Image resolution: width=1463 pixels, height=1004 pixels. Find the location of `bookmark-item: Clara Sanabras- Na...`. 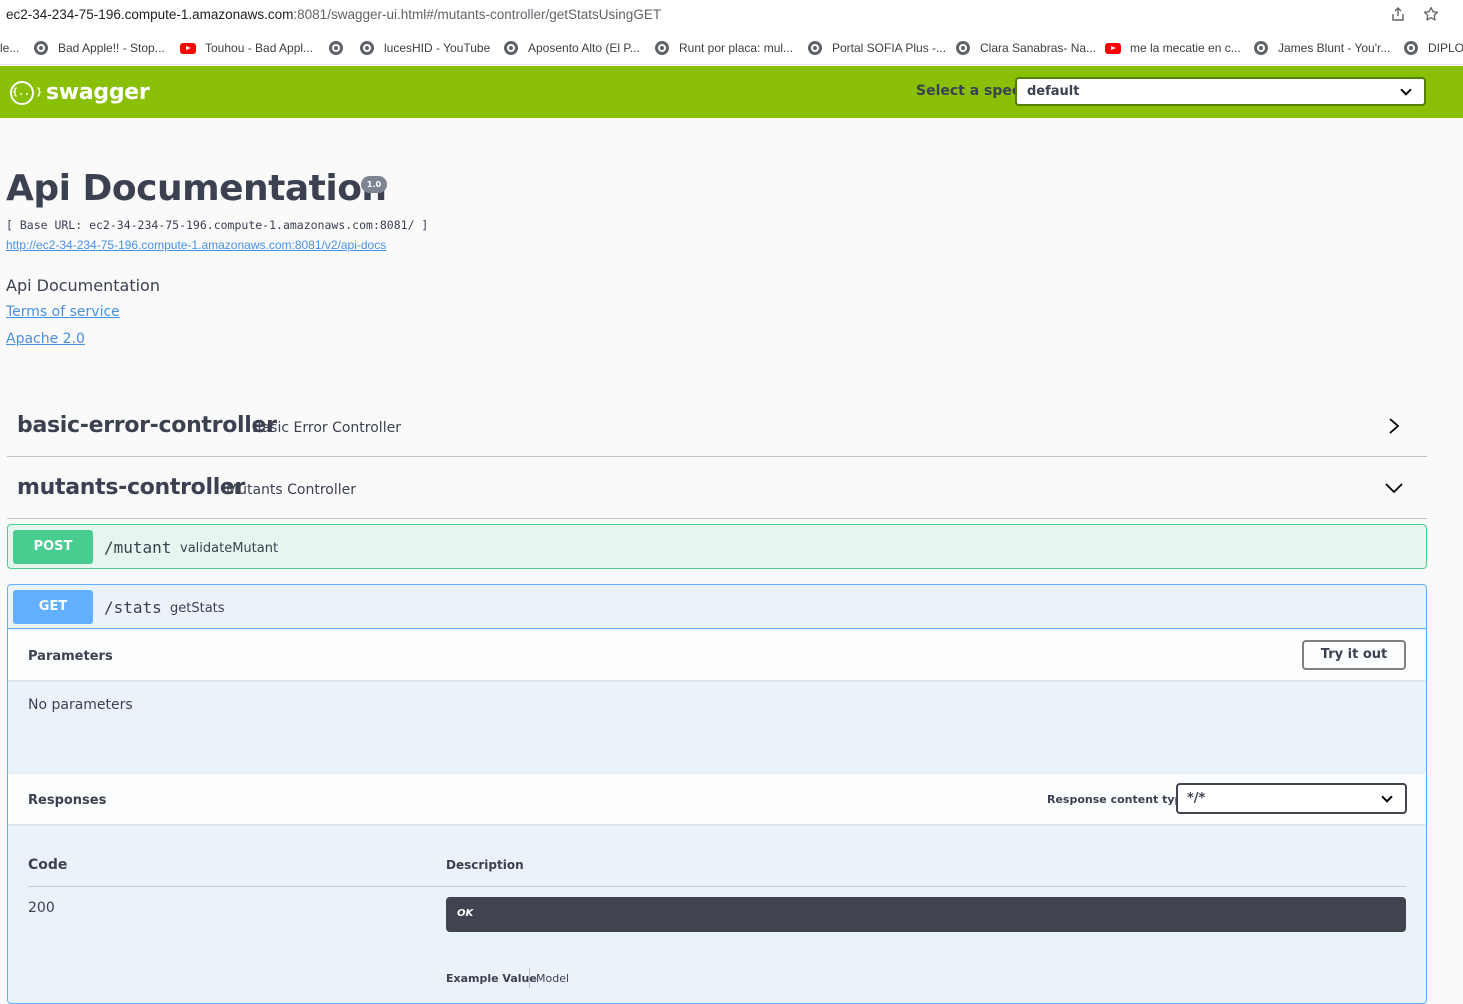

bookmark-item: Clara Sanabras- Na... is located at coordinates (1026, 48).